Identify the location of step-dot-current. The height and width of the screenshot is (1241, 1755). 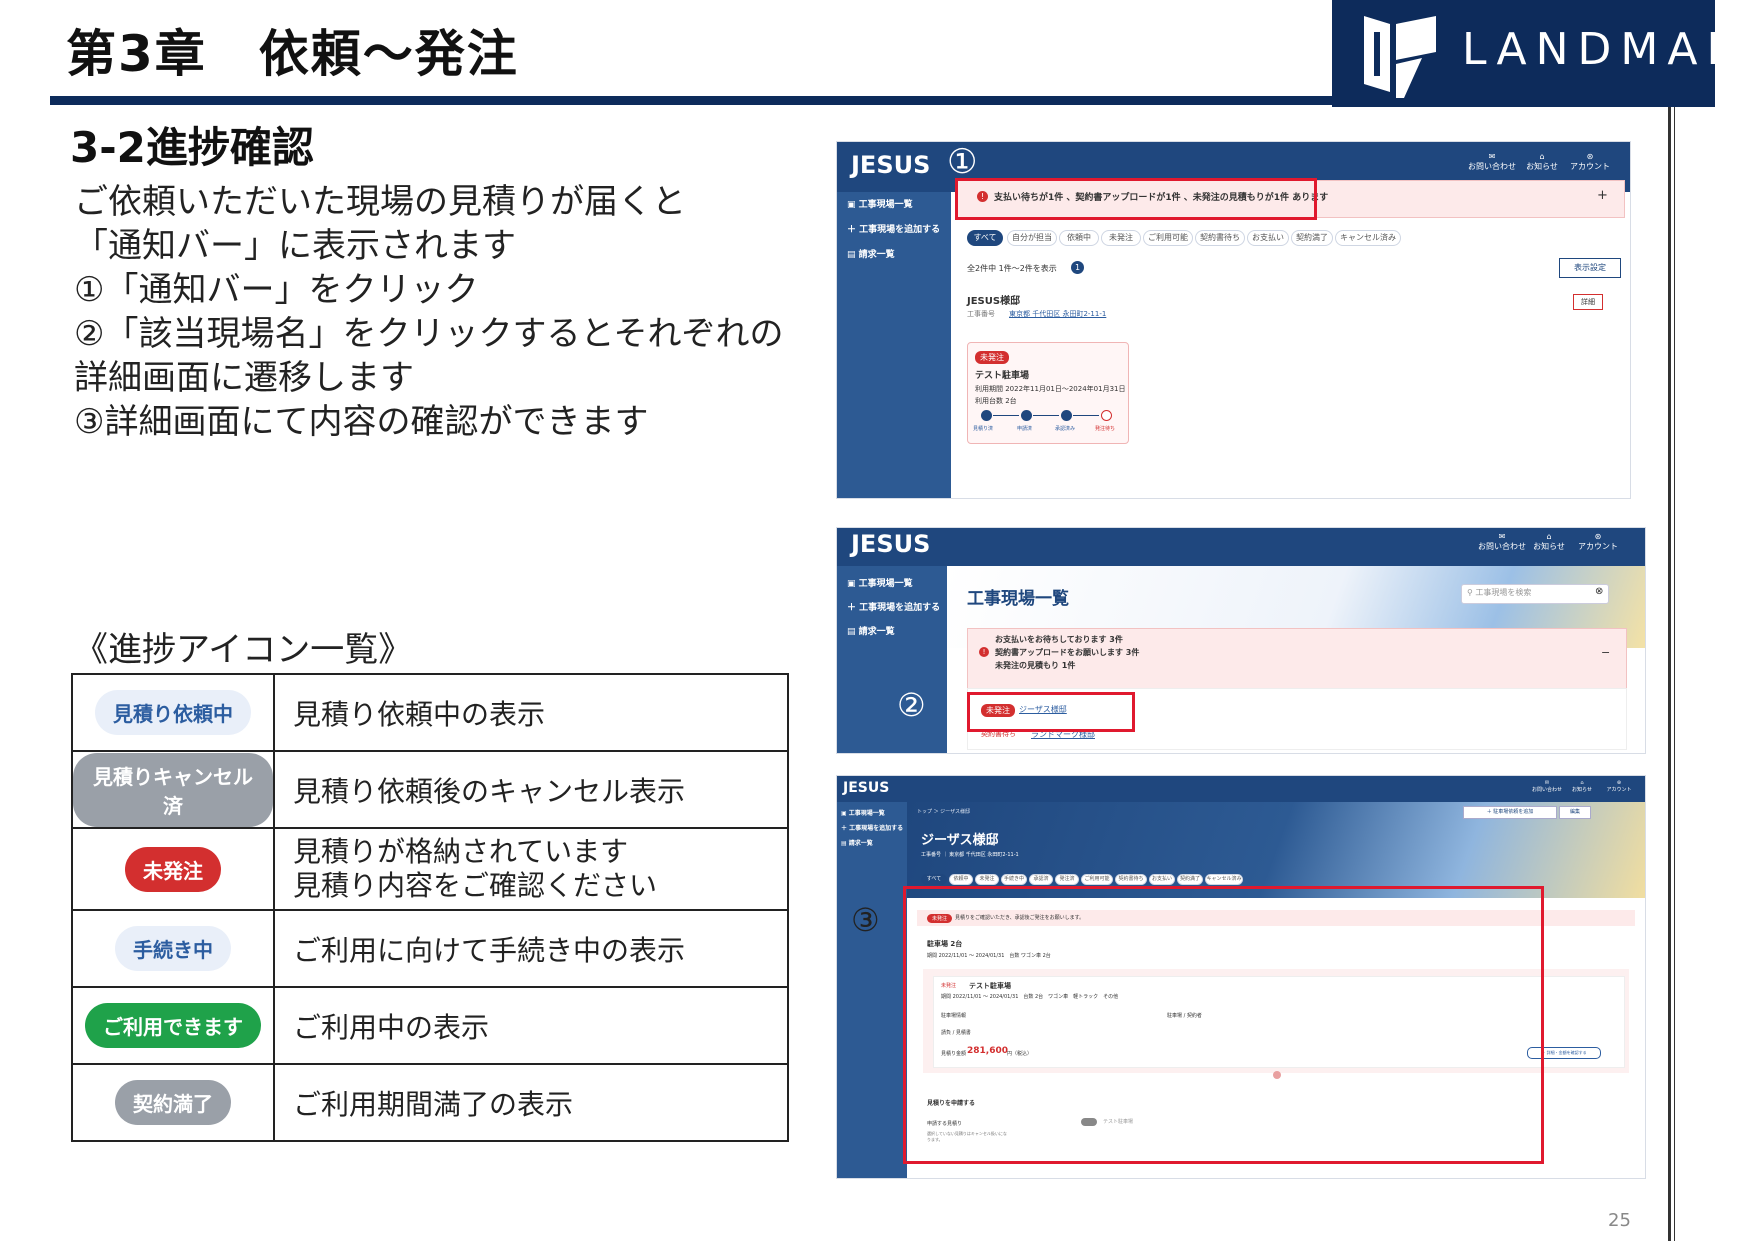
(1106, 415).